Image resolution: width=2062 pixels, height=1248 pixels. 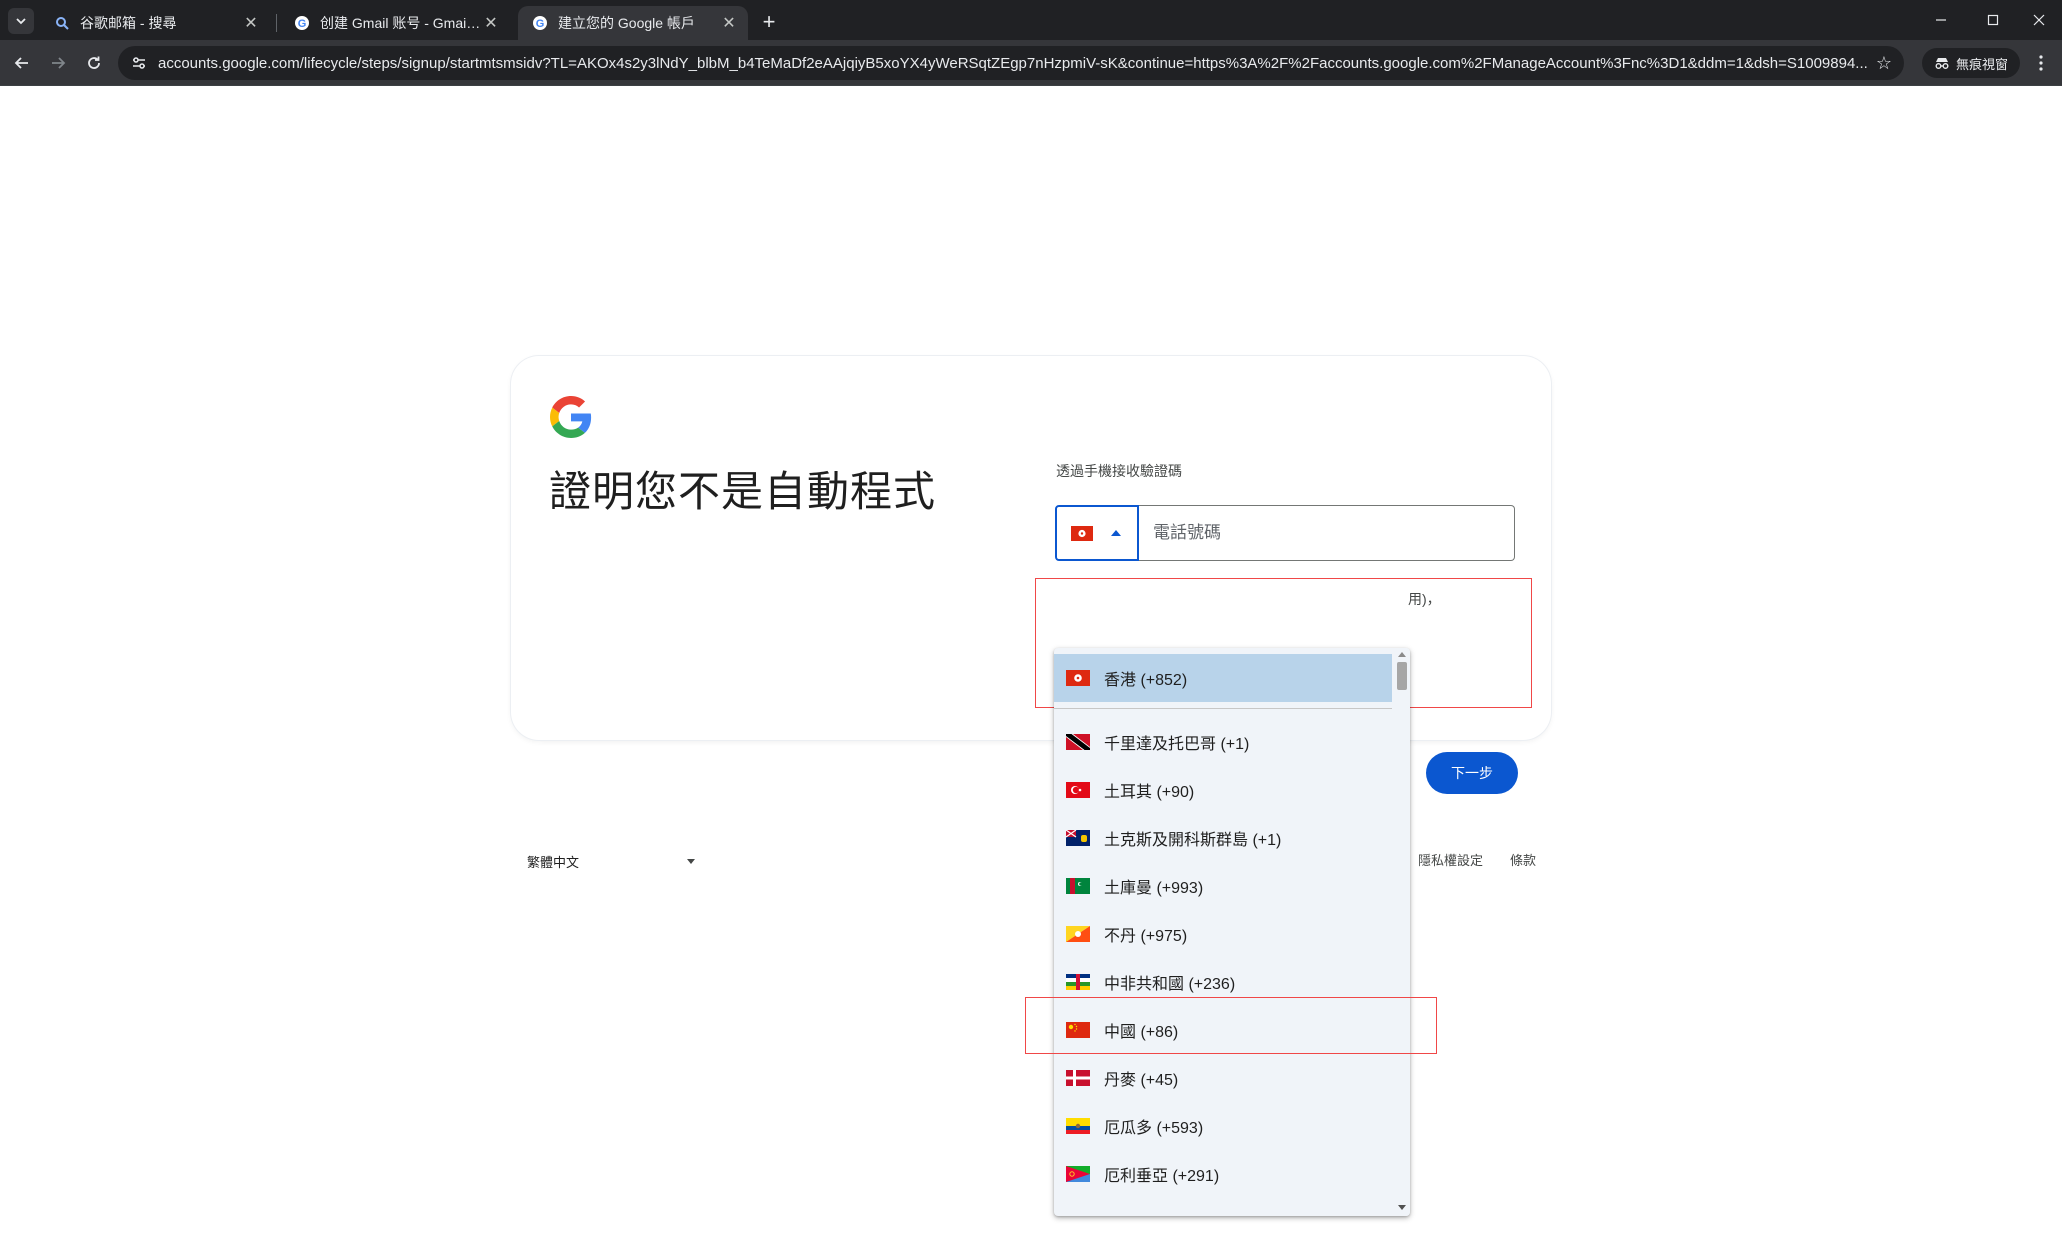 I want to click on tab-create-account: G 建立您的 Google 帳戶 ✕, so click(x=633, y=23).